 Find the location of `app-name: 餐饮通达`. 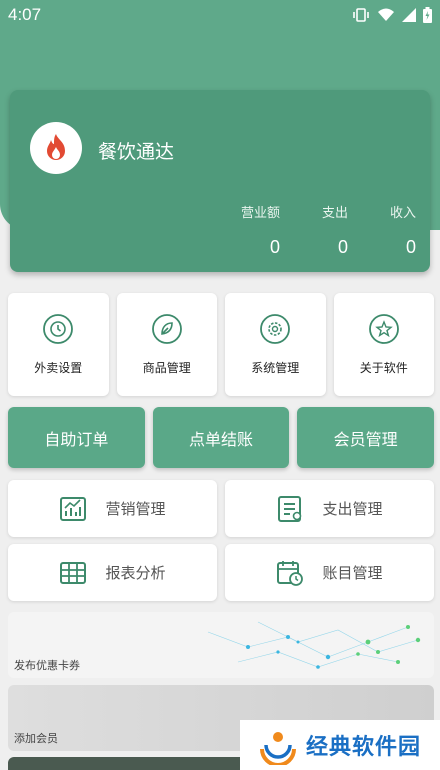

app-name: 餐饮通达 is located at coordinates (136, 152).